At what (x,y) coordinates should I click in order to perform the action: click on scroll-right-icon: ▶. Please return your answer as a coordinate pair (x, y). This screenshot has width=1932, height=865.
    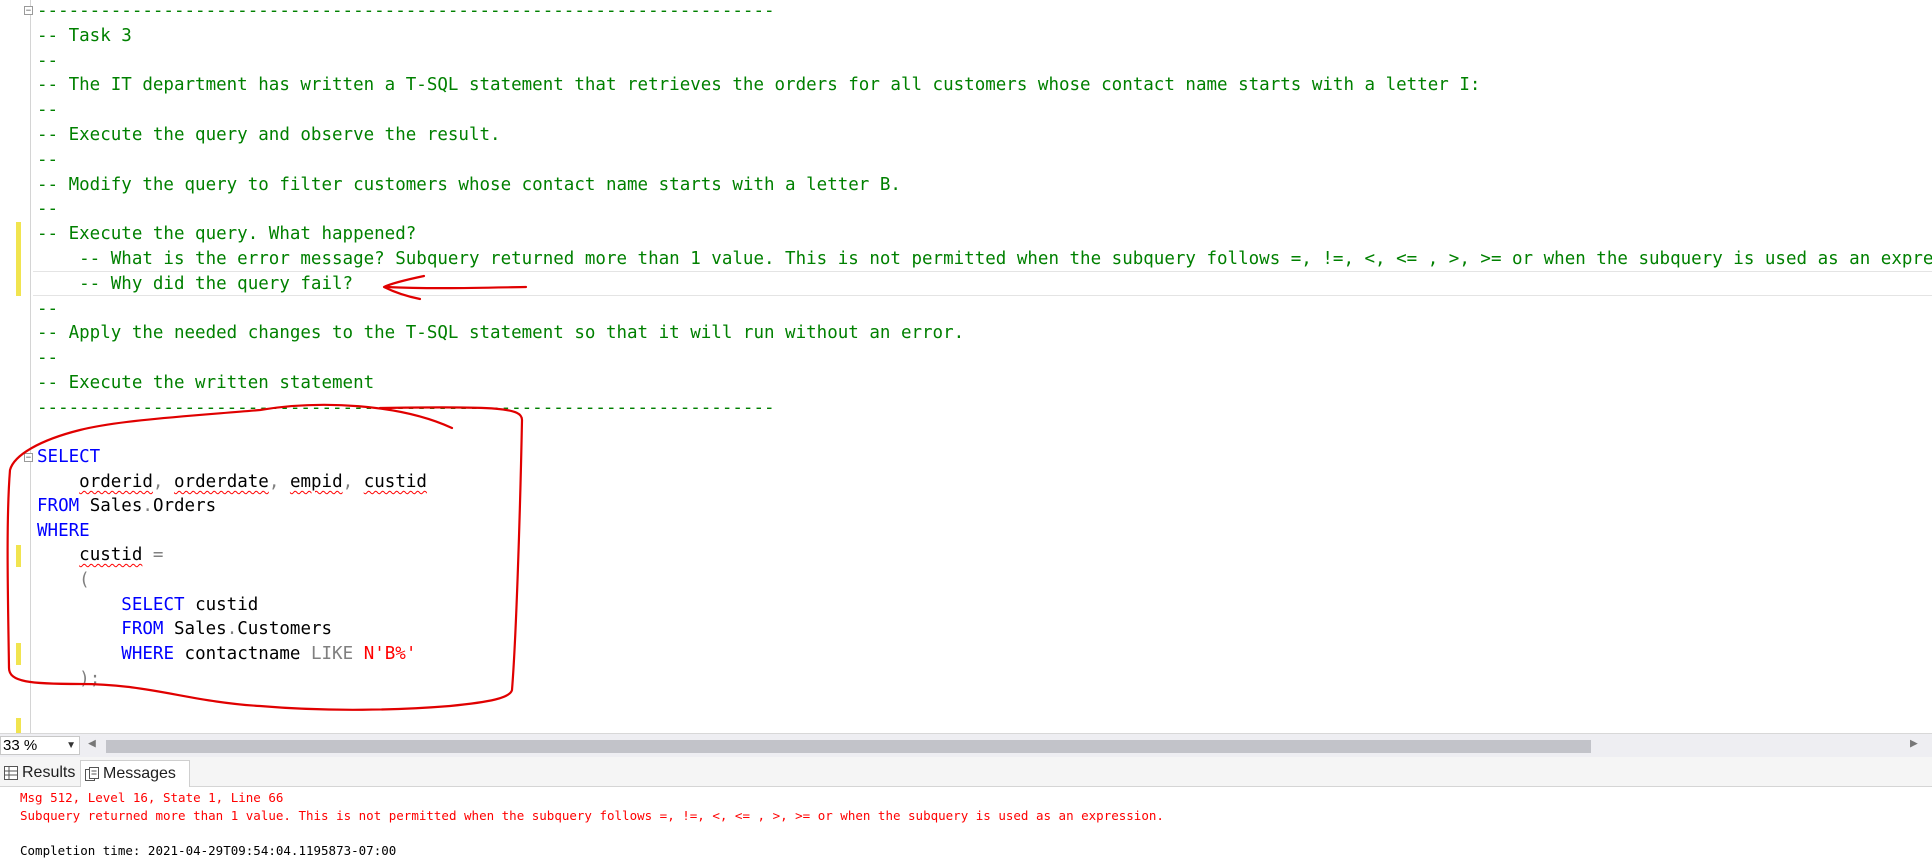
    Looking at the image, I should click on (1914, 743).